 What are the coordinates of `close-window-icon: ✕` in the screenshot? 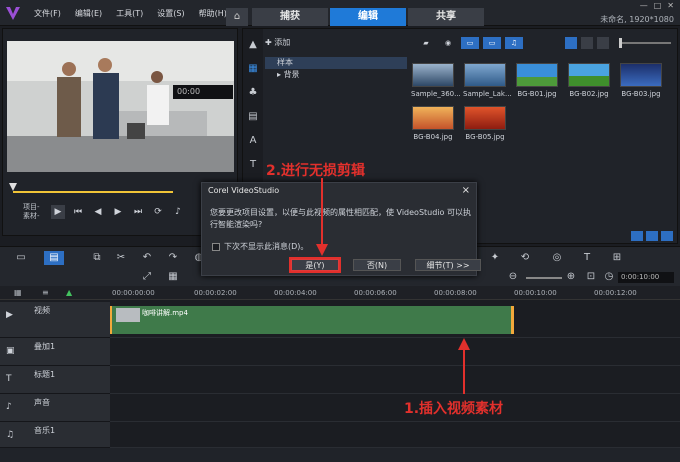 It's located at (670, 5).